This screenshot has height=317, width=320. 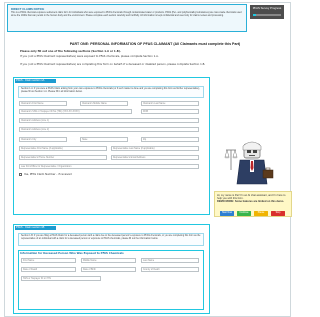 What do you see at coordinates (43, 139) in the screenshot?
I see `city-field: Claimant's City` at bounding box center [43, 139].